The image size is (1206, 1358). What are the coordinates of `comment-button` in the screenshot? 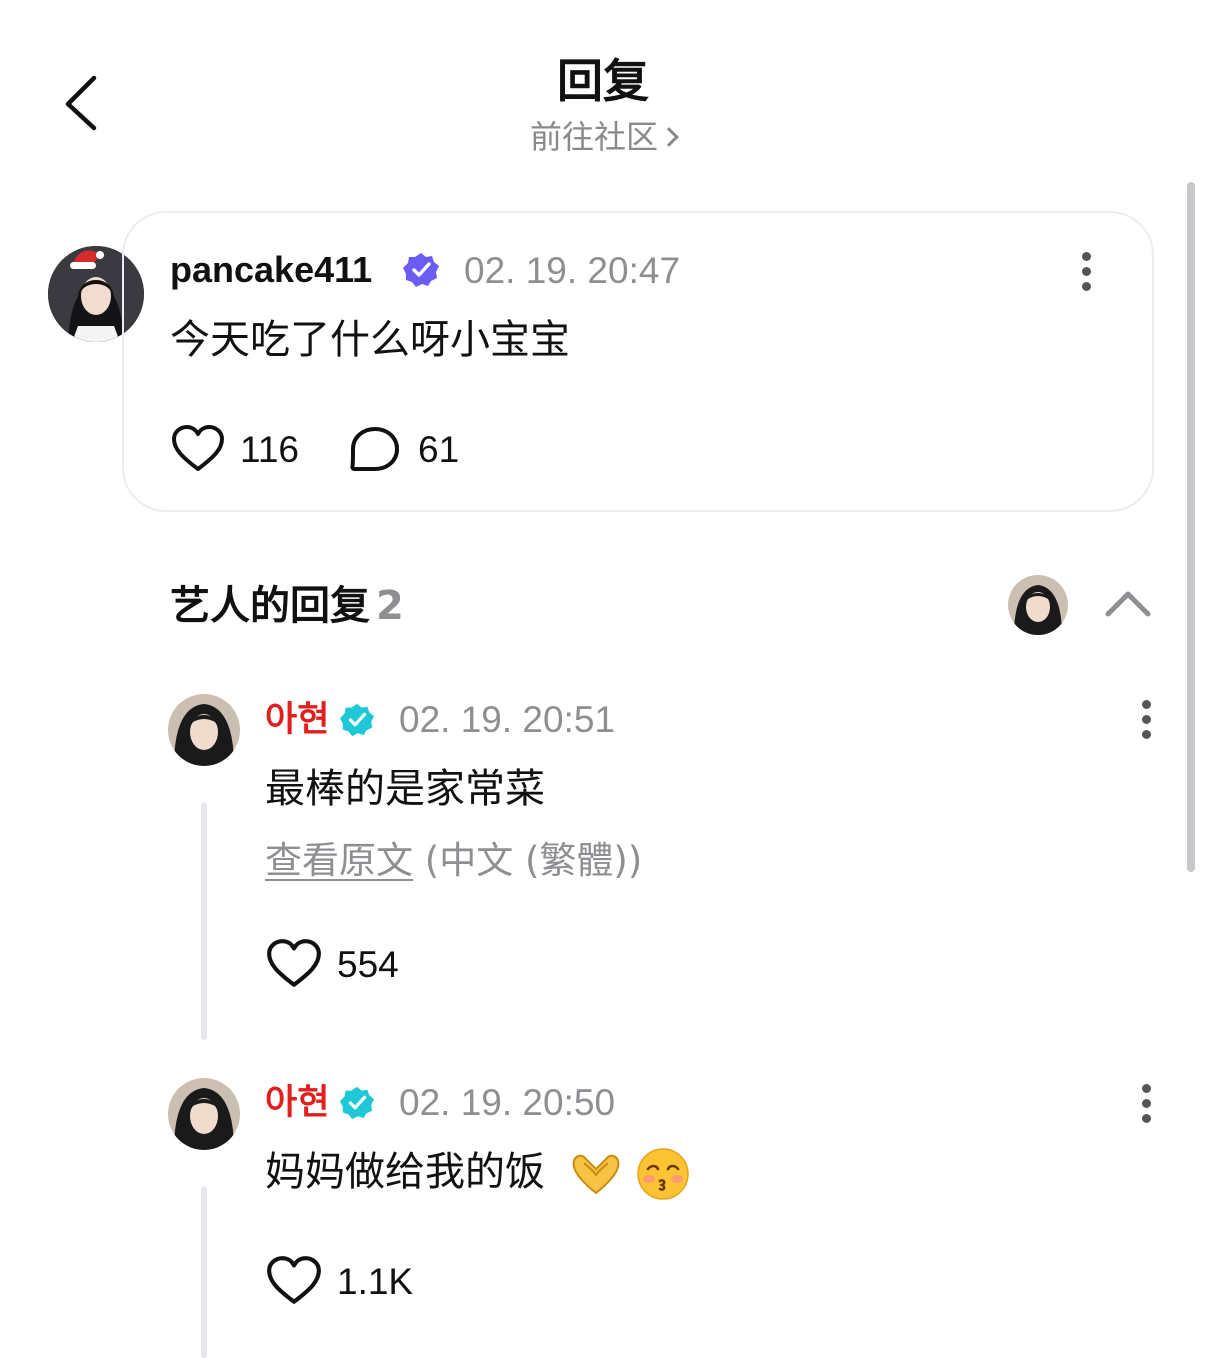 It's located at (375, 450).